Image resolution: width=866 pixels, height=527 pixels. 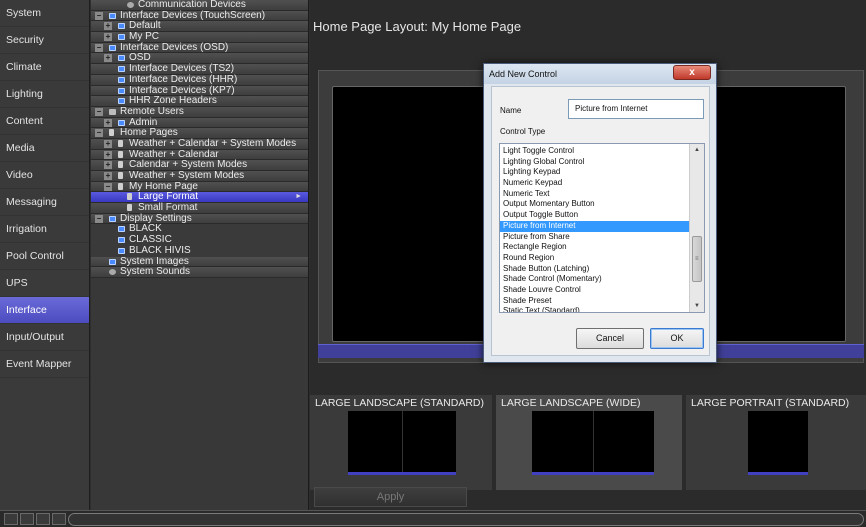 What do you see at coordinates (44, 283) in the screenshot?
I see `sidebar-item-ups: UPS` at bounding box center [44, 283].